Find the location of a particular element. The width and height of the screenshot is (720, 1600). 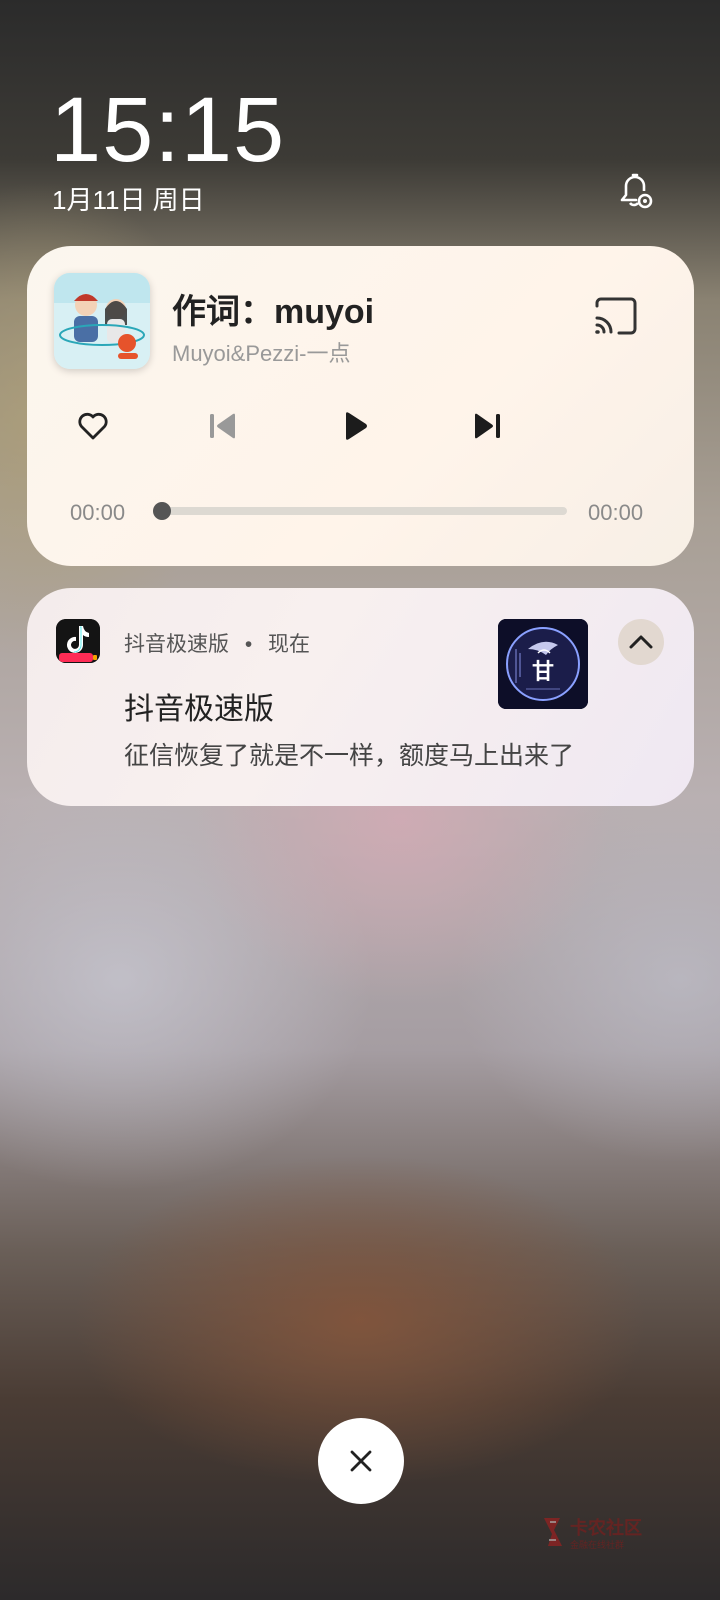

douyin-logo-icon is located at coordinates (78, 641).